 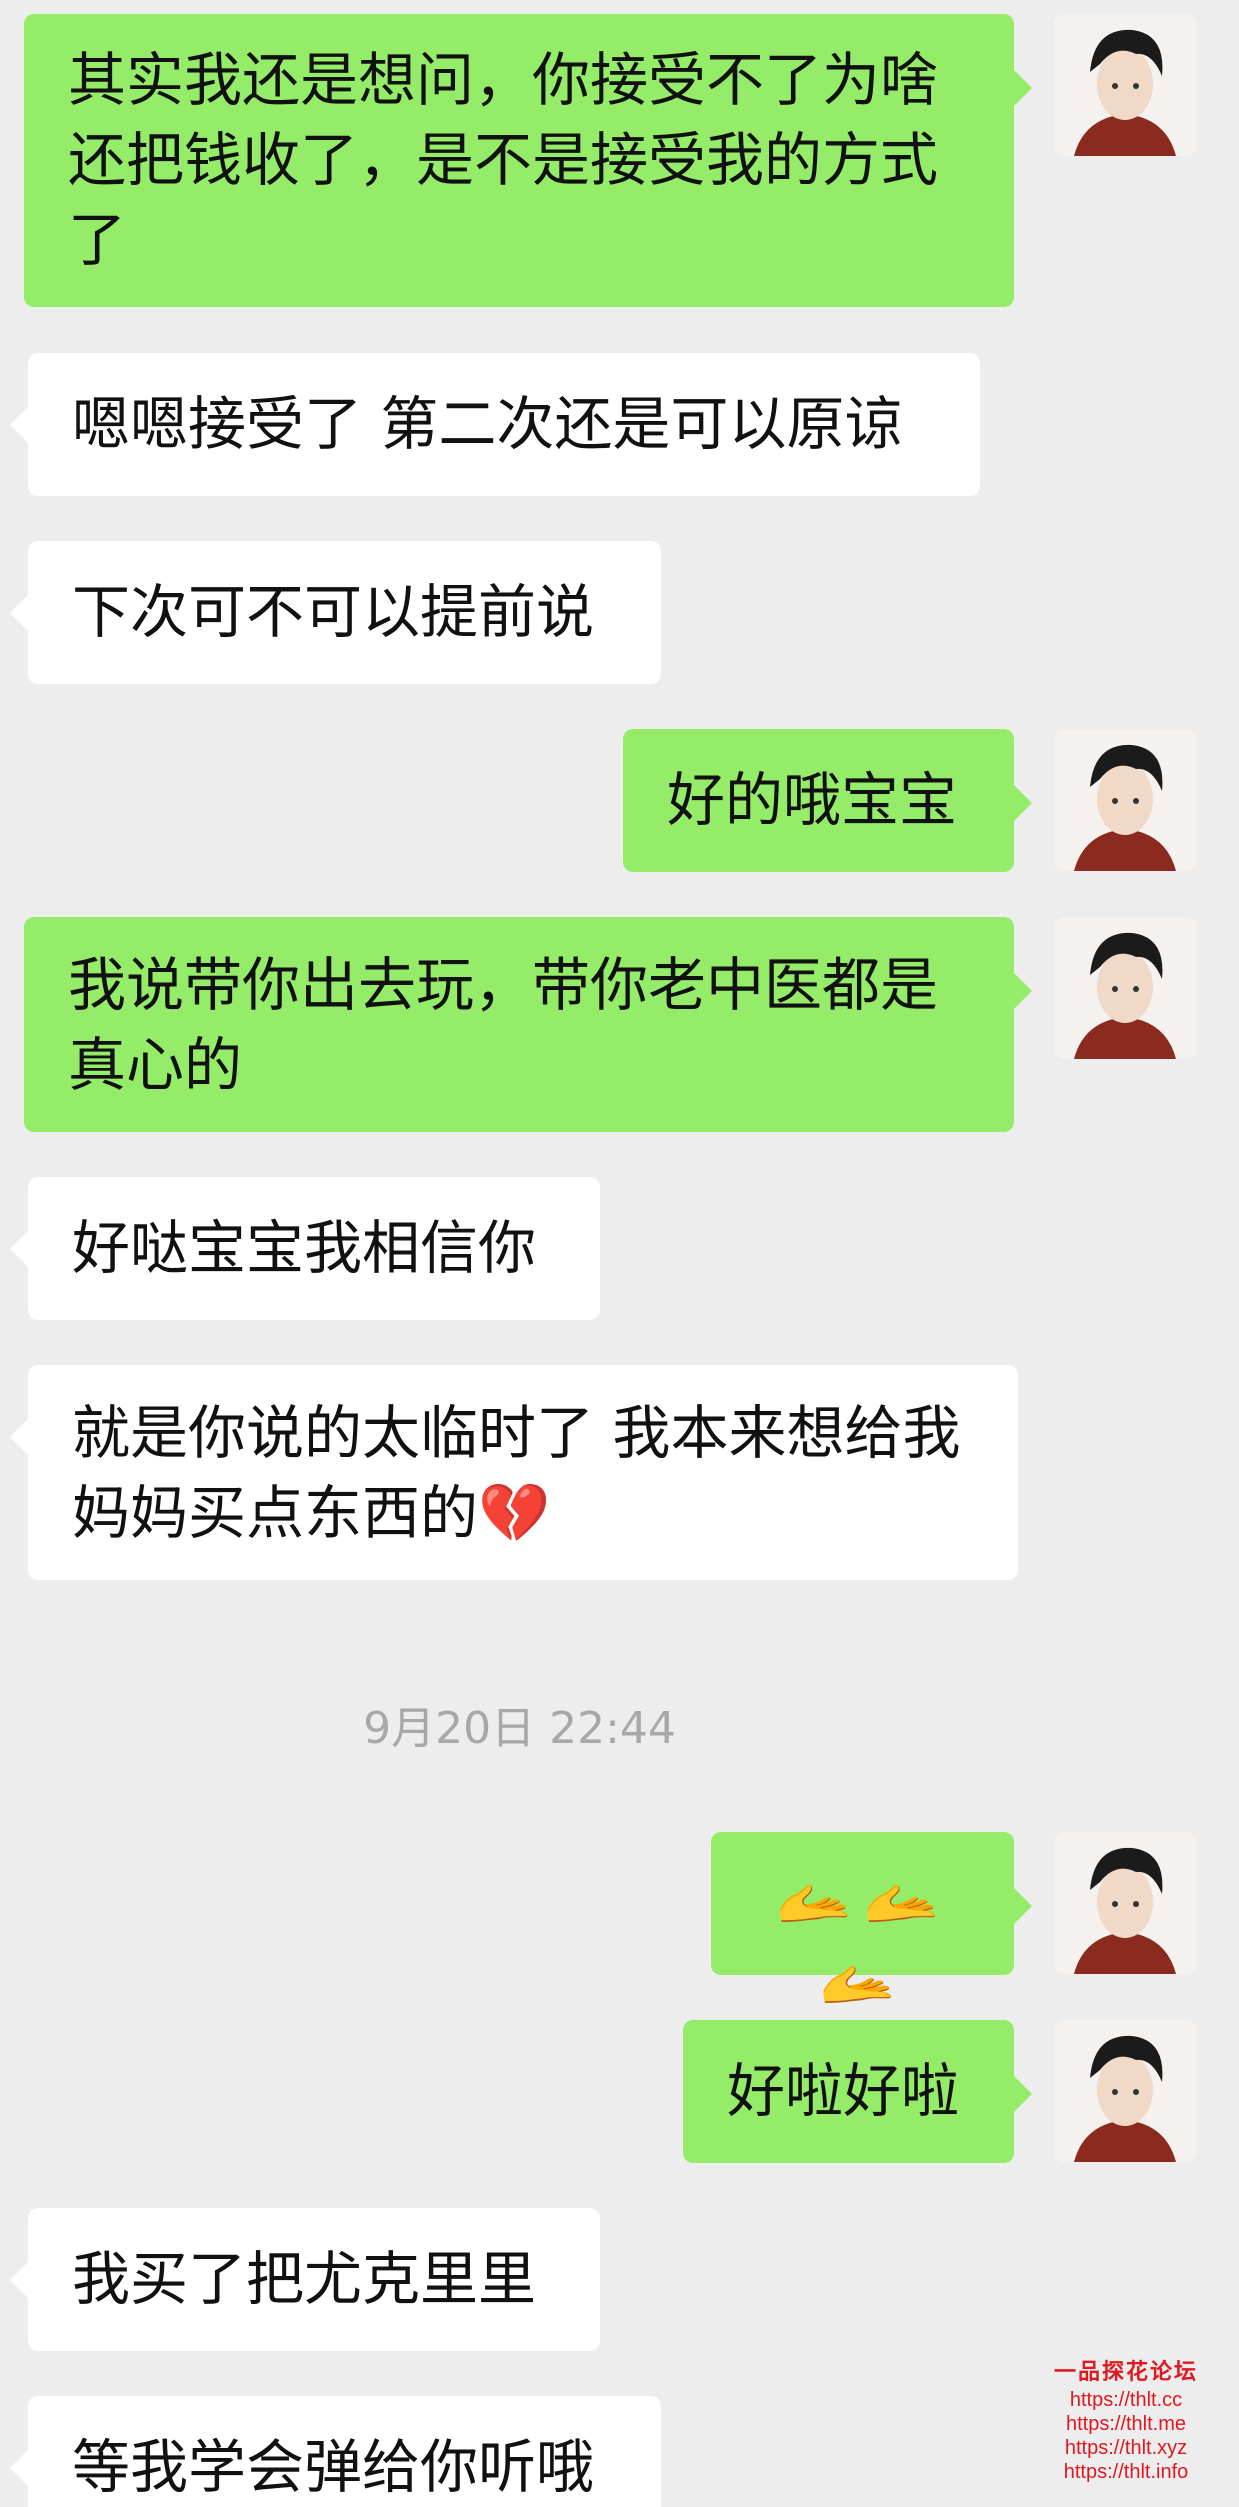 I want to click on message-bubble-incoming: 就是你说的太临时了 我本来想给我妈妈买点东西的💔, so click(x=514, y=1472).